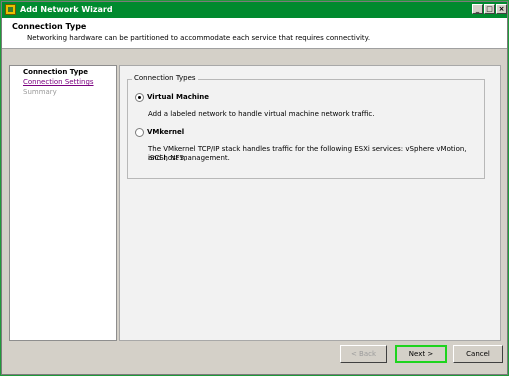 This screenshot has height=376, width=509. Describe the element at coordinates (40, 92) in the screenshot. I see `nav-step-summary: Summary` at that location.